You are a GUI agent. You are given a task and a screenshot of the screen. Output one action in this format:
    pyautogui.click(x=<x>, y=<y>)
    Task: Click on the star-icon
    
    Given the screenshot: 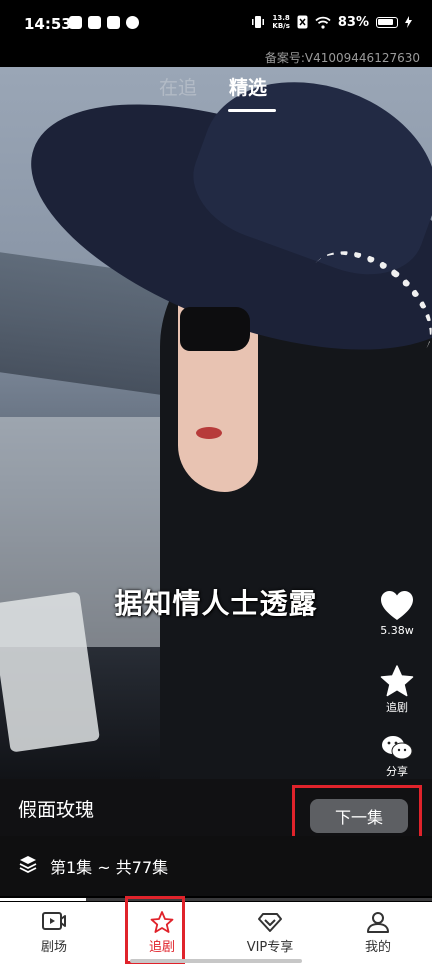 What is the action you would take?
    pyautogui.click(x=397, y=681)
    